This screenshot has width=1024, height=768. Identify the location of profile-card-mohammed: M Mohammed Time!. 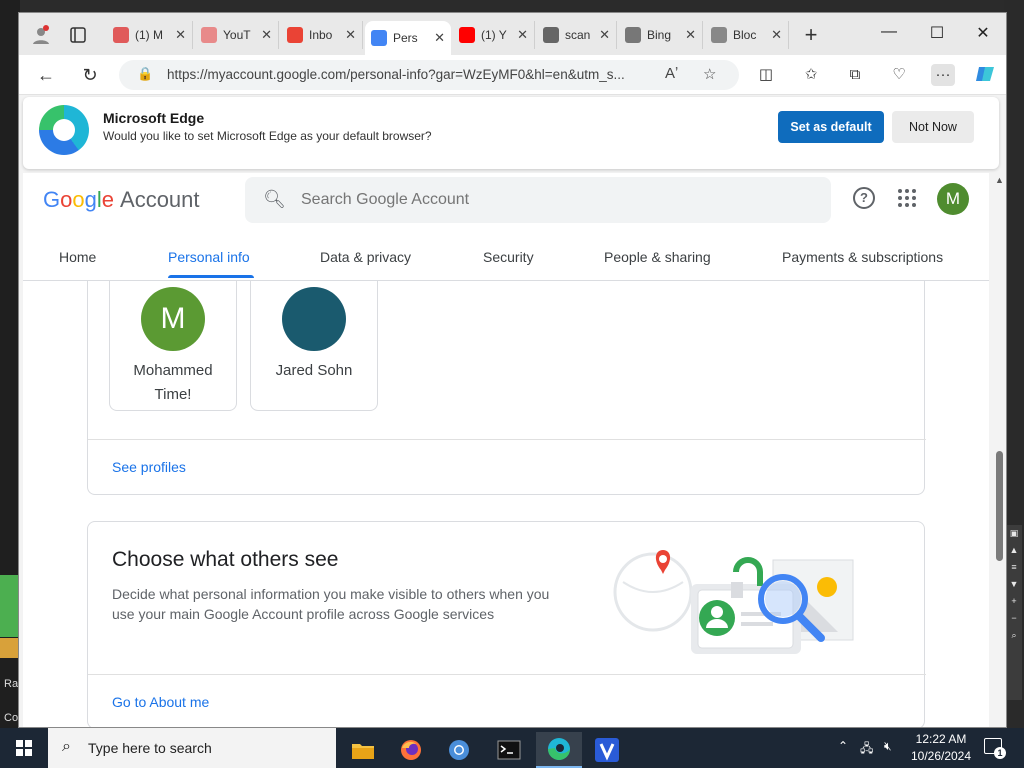
(173, 346).